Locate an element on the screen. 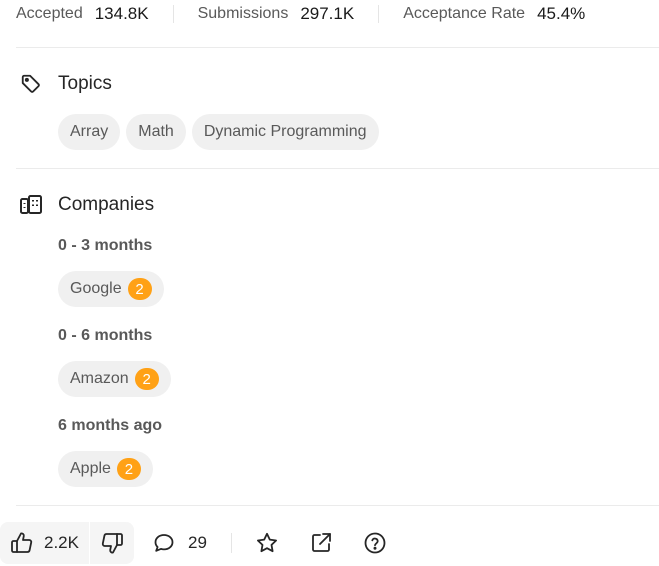  submissions-stat: Submissions 297.1K is located at coordinates (276, 14).